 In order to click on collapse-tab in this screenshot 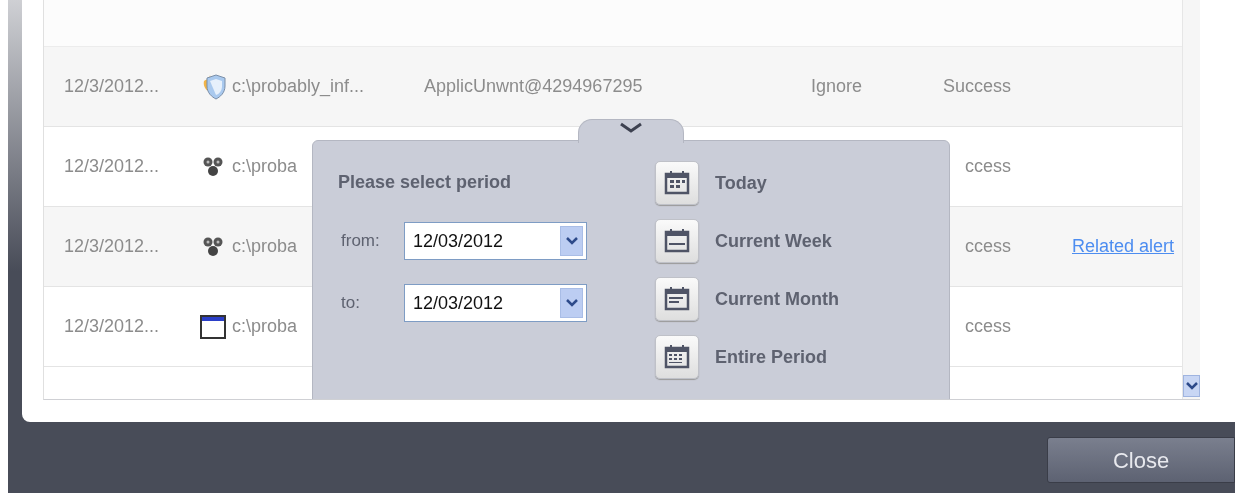, I will do `click(631, 131)`.